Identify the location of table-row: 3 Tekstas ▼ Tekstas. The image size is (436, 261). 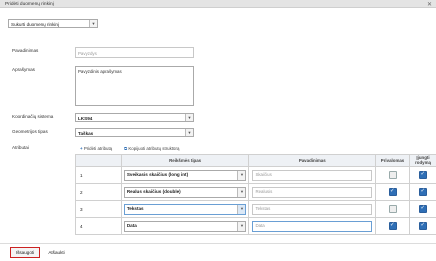
(255, 209).